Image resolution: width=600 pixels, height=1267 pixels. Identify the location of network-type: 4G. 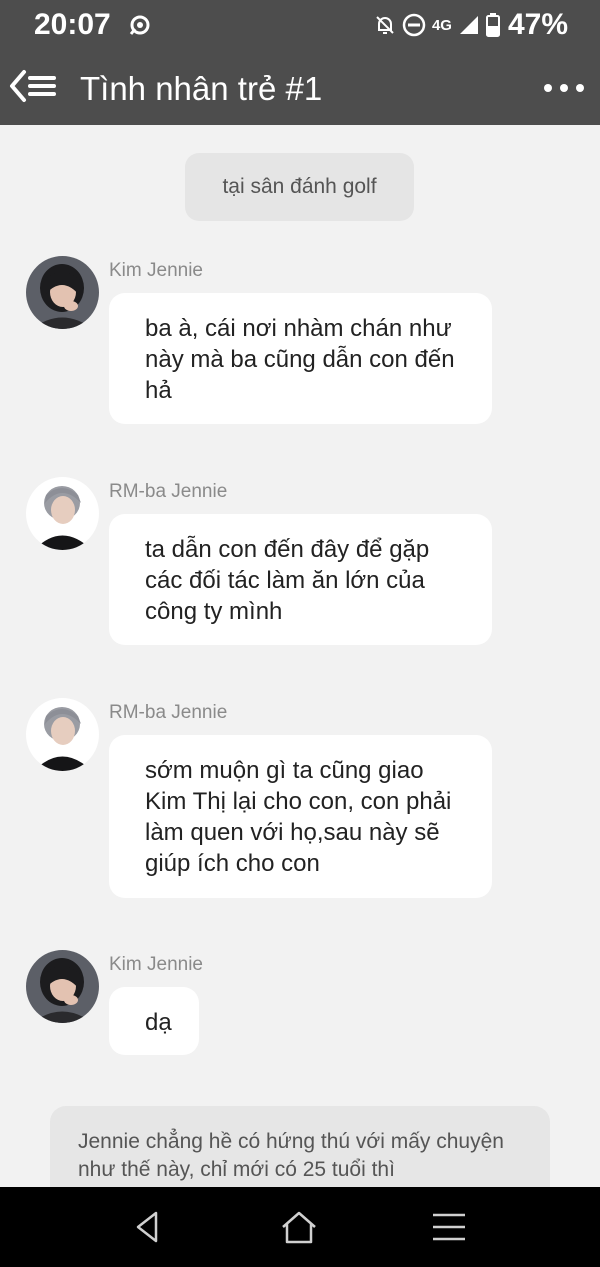
(441, 25).